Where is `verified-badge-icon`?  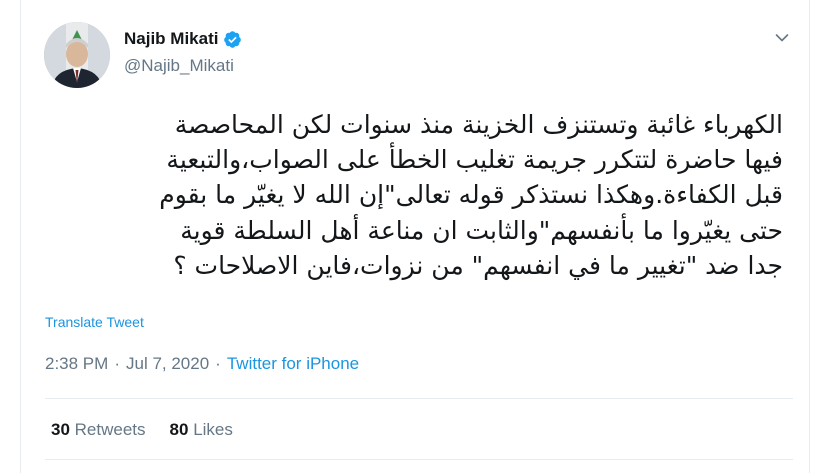
verified-badge-icon is located at coordinates (232, 39).